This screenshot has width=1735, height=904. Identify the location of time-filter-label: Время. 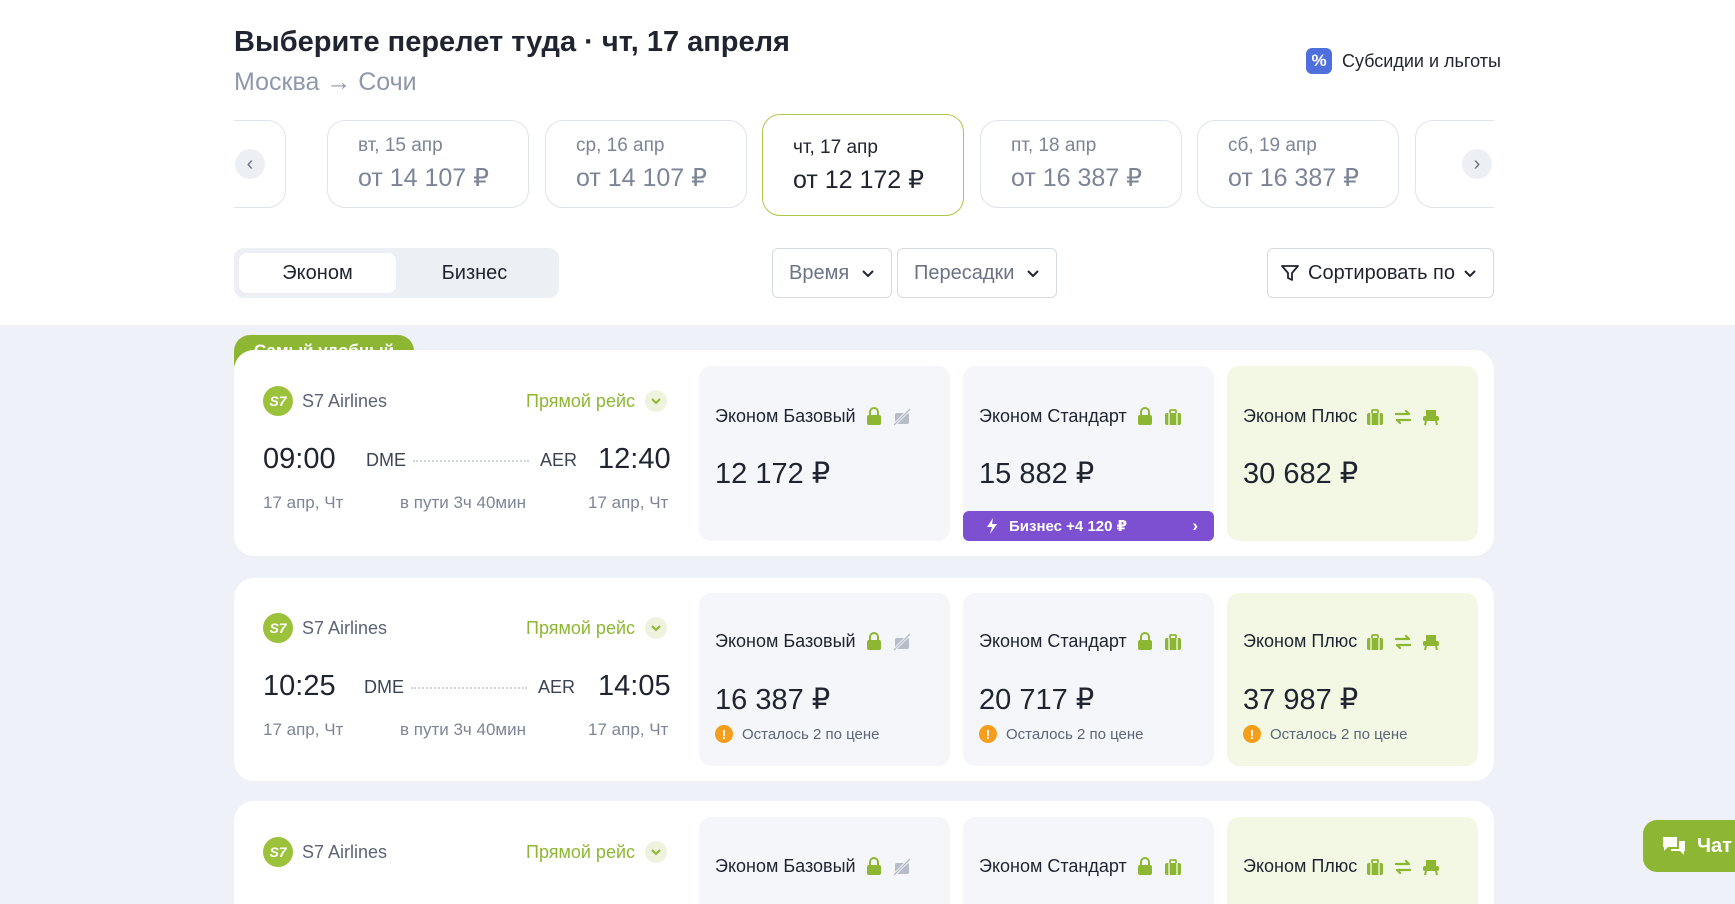
(819, 272).